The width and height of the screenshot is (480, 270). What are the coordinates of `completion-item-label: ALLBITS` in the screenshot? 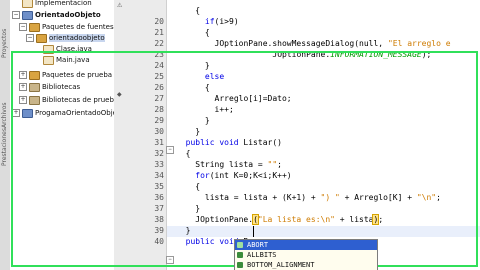 It's located at (262, 255).